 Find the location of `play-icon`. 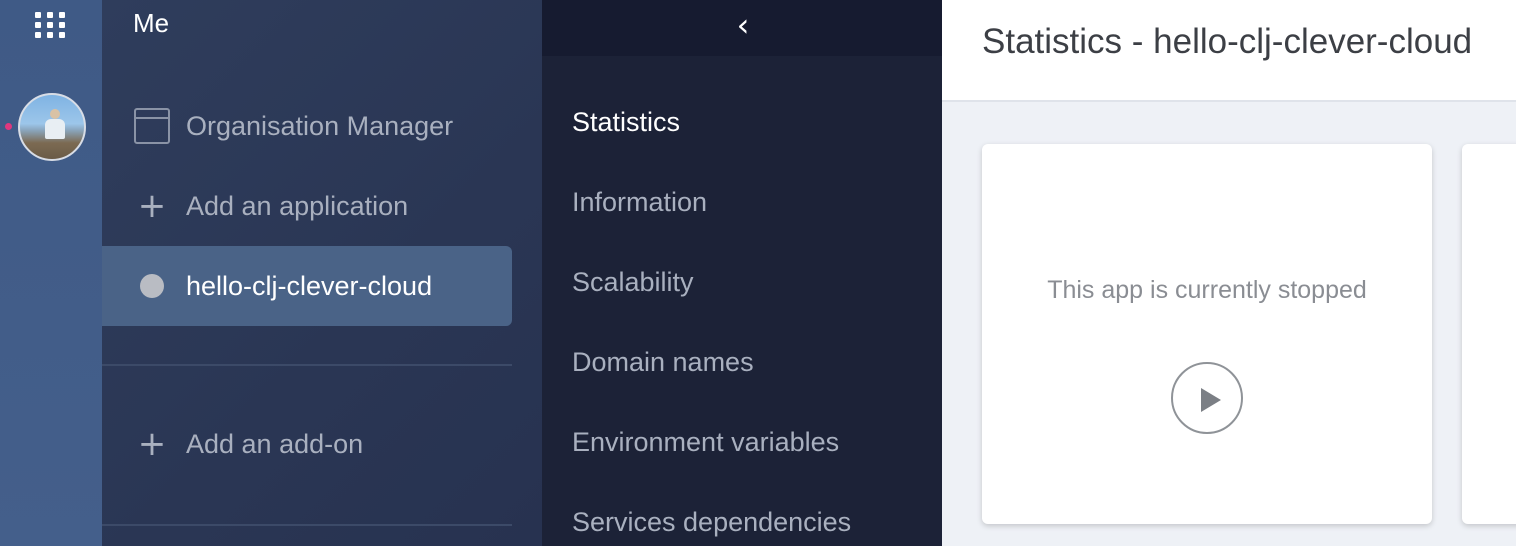

play-icon is located at coordinates (1211, 400).